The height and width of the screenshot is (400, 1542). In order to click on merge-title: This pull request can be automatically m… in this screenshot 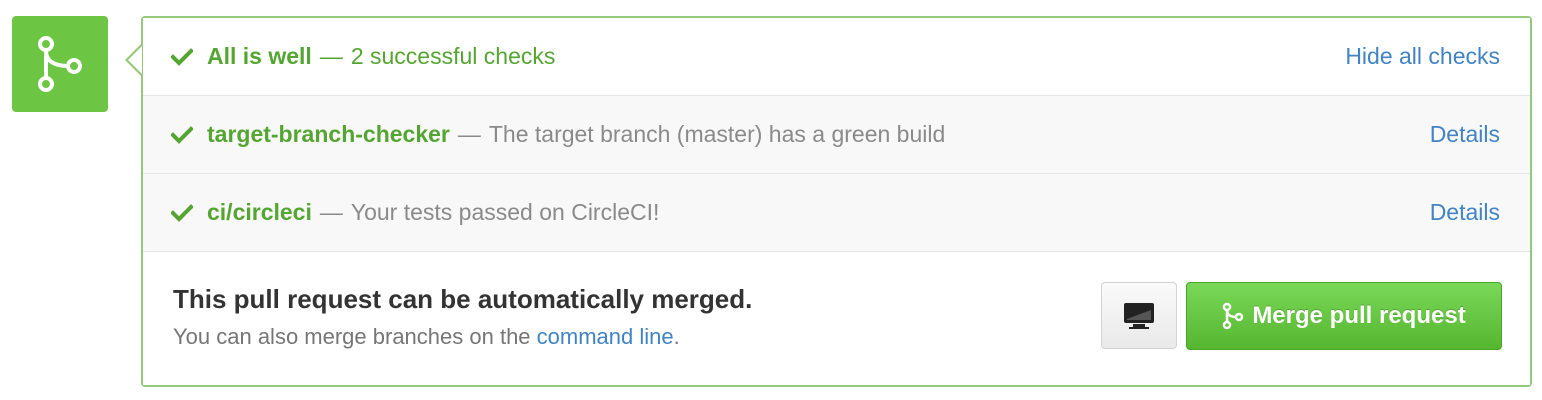, I will do `click(463, 299)`.